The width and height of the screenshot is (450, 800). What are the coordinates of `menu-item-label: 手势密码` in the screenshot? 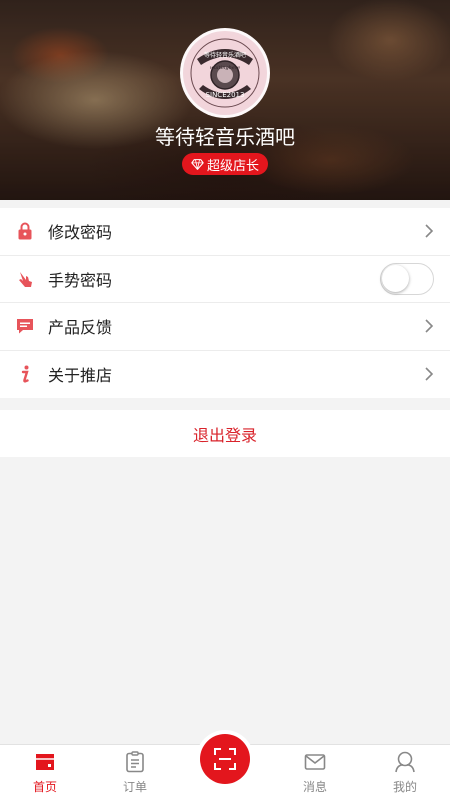 It's located at (80, 281).